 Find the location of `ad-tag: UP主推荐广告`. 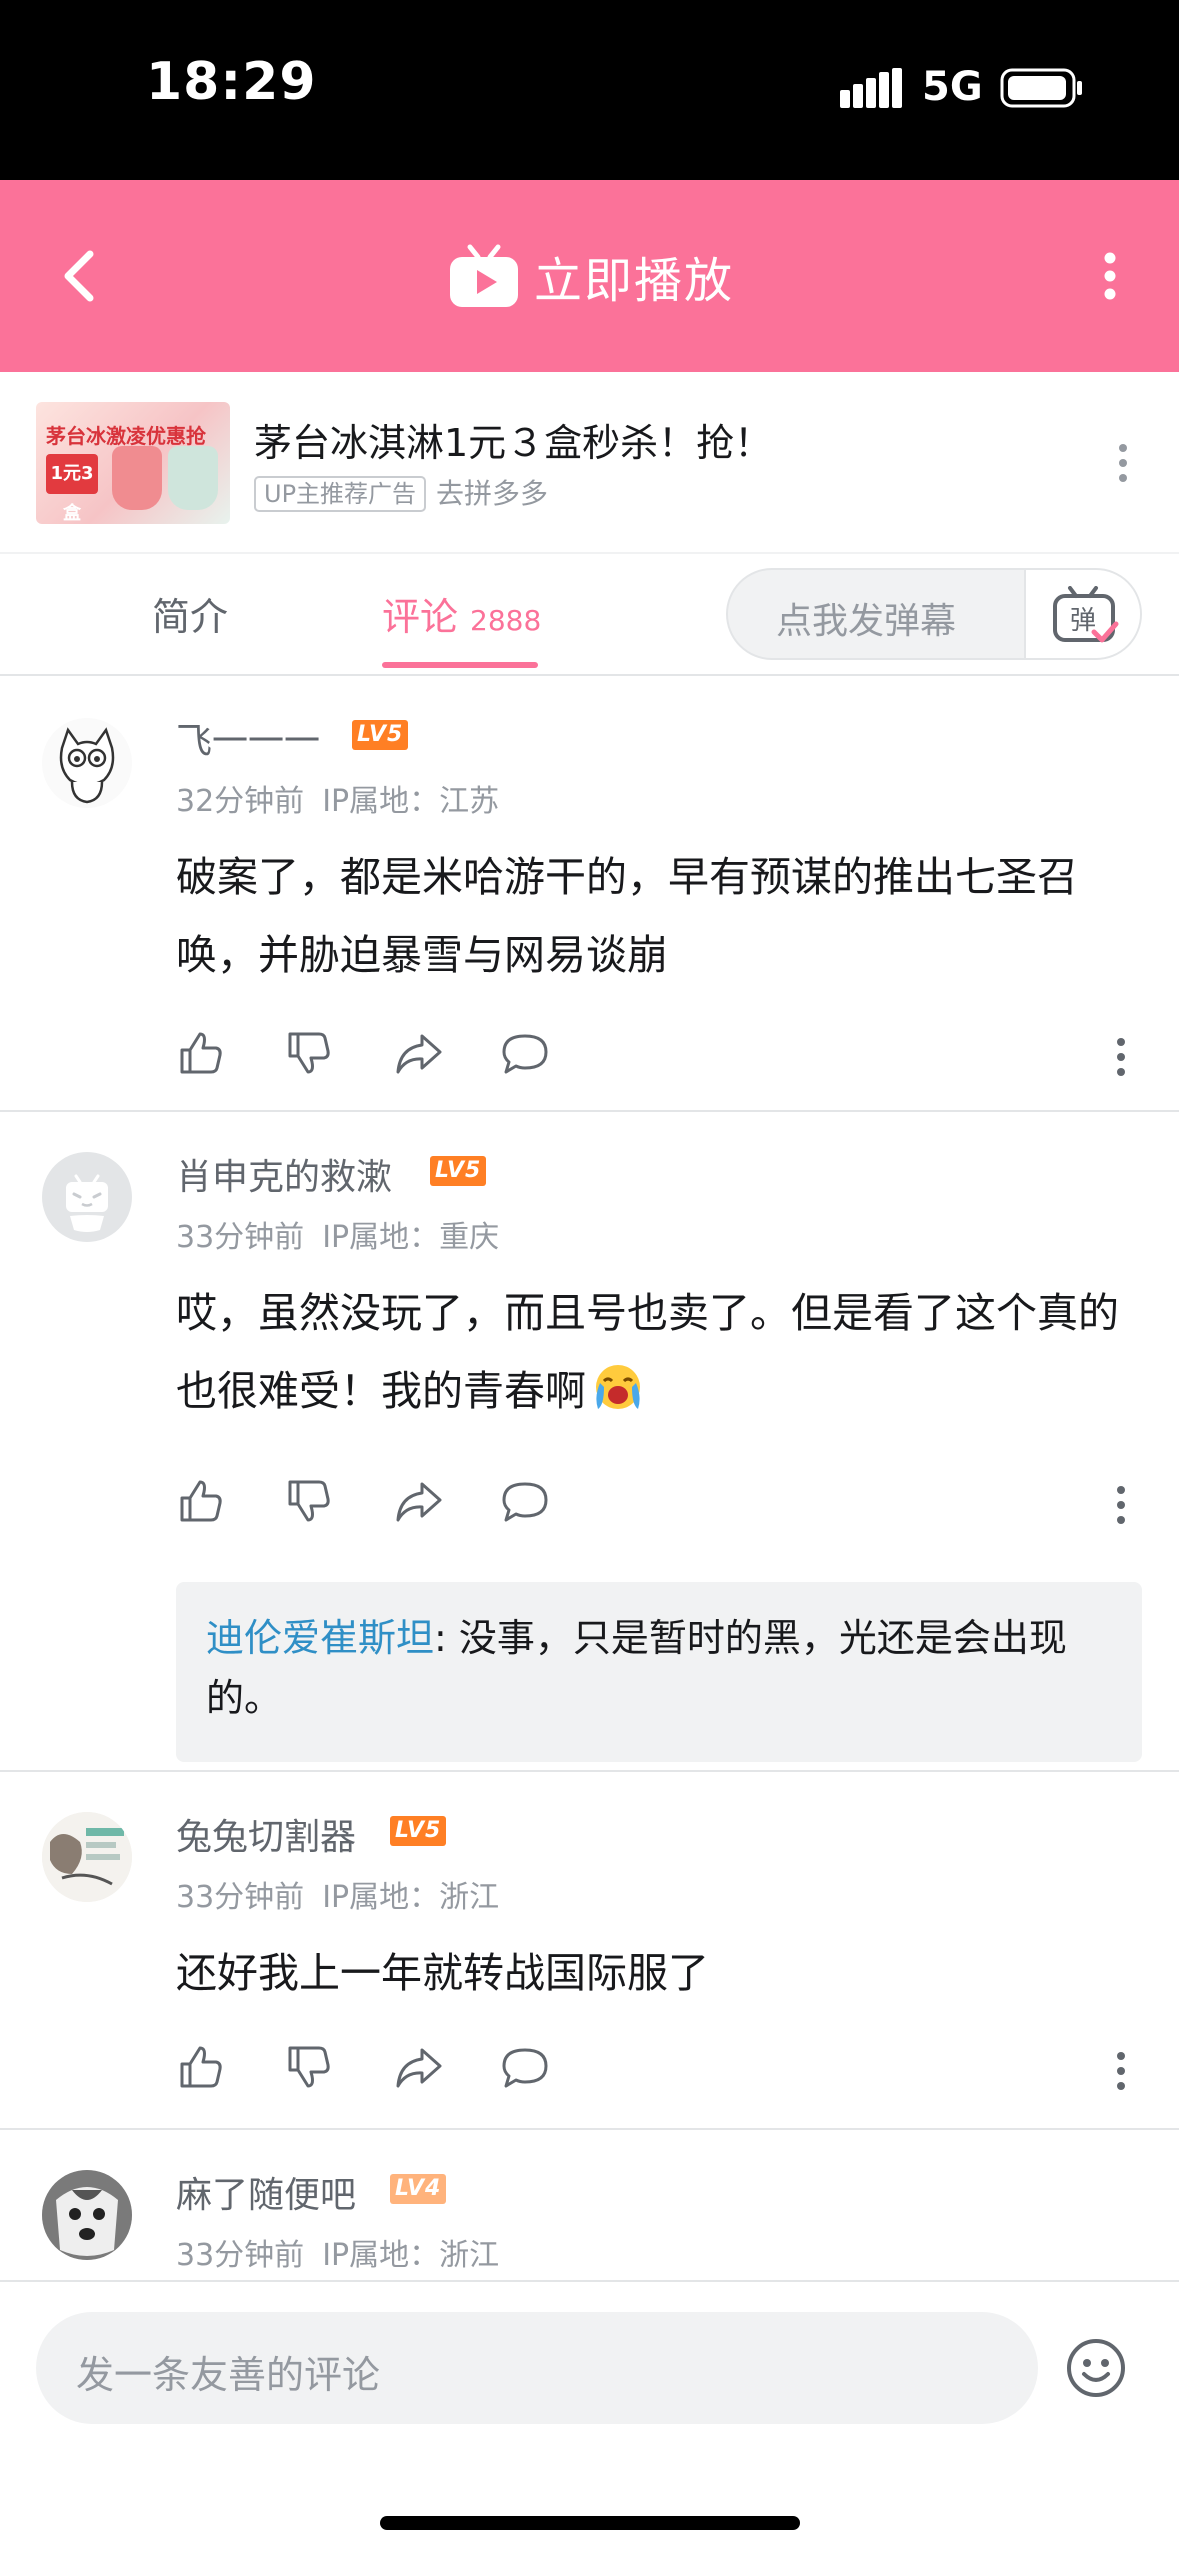

ad-tag: UP主推荐广告 is located at coordinates (340, 494).